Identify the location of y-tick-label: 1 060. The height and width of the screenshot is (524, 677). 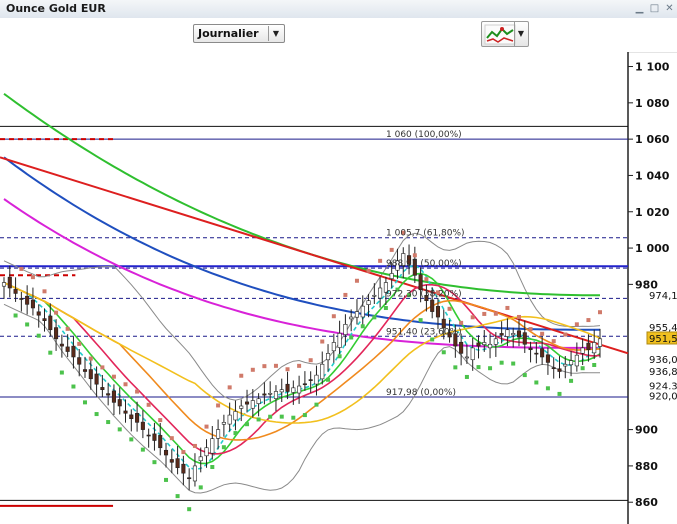
(652, 139).